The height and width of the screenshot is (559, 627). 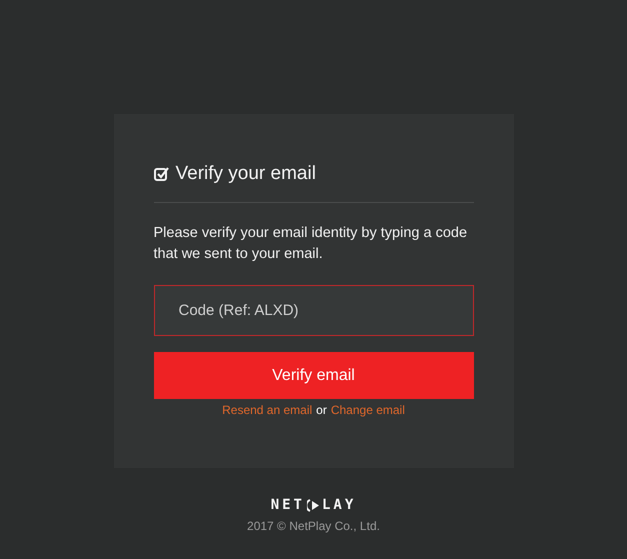 What do you see at coordinates (367, 410) in the screenshot?
I see `link: Change email` at bounding box center [367, 410].